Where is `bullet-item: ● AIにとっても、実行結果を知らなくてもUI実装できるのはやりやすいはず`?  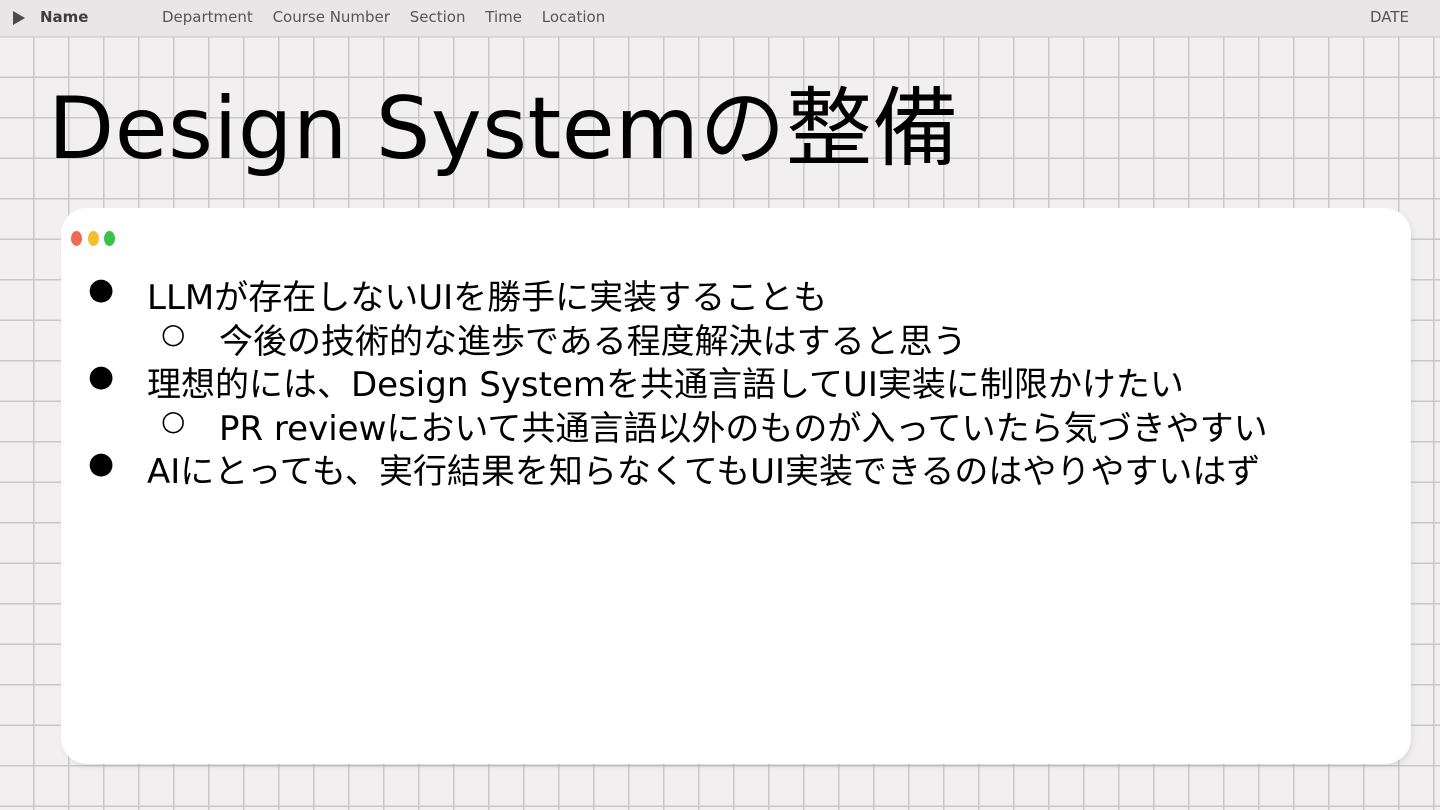 bullet-item: ● AIにとっても、実行結果を知らなくてもUI実装できるのはやりやすいはず is located at coordinates (736, 468).